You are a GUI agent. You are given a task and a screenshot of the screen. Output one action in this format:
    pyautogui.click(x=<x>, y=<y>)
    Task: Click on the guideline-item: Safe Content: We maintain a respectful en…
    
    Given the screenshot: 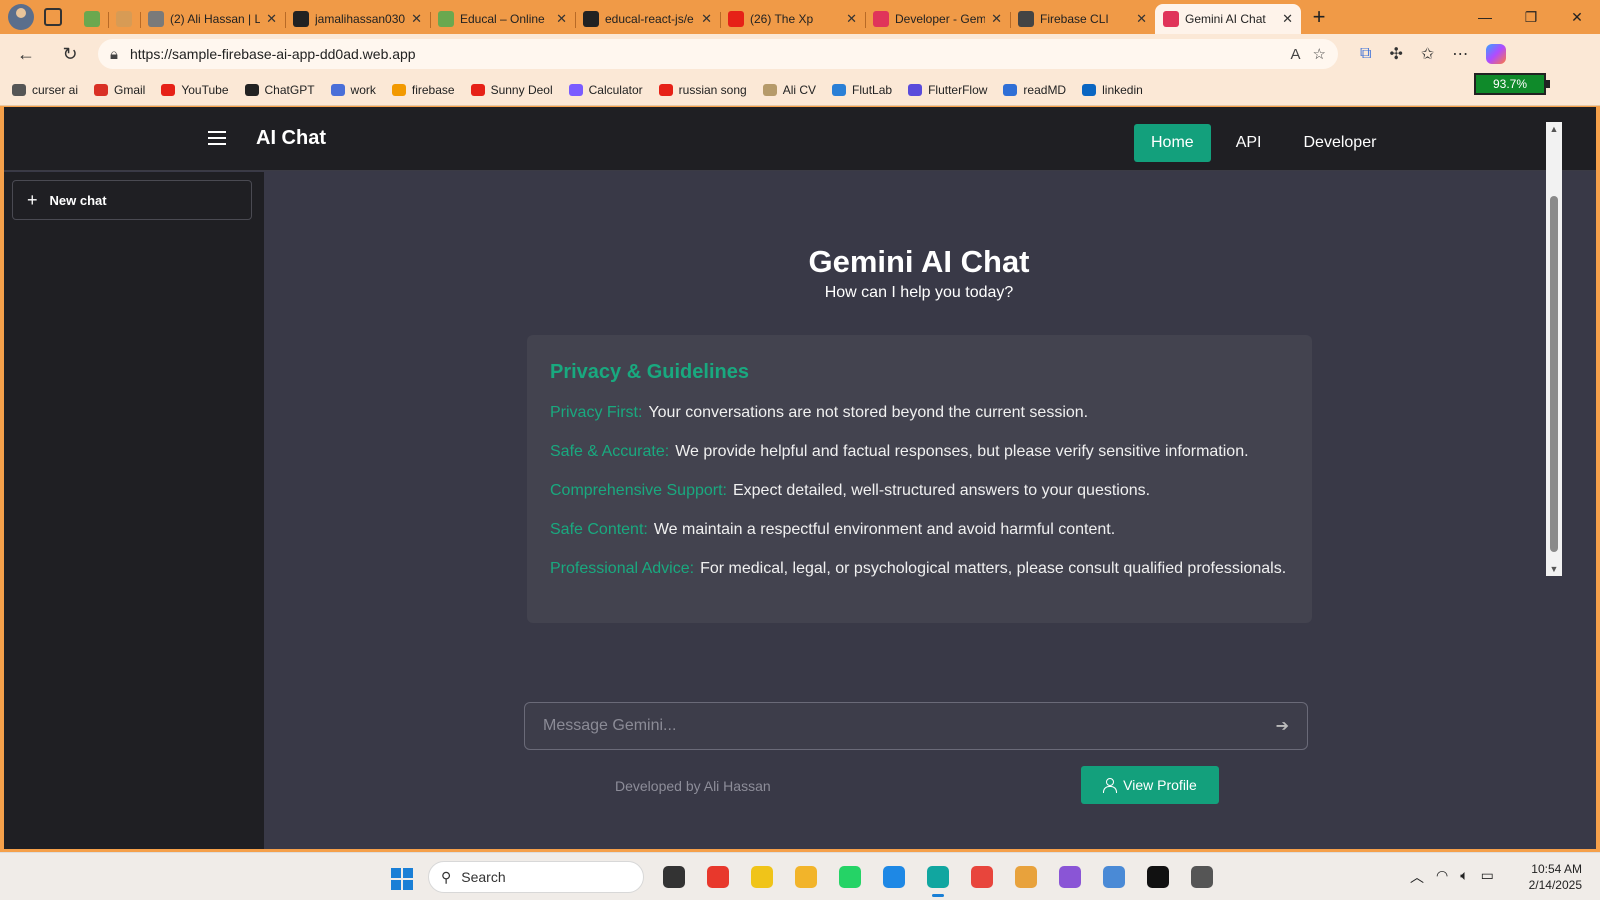 What is the action you would take?
    pyautogui.click(x=919, y=540)
    